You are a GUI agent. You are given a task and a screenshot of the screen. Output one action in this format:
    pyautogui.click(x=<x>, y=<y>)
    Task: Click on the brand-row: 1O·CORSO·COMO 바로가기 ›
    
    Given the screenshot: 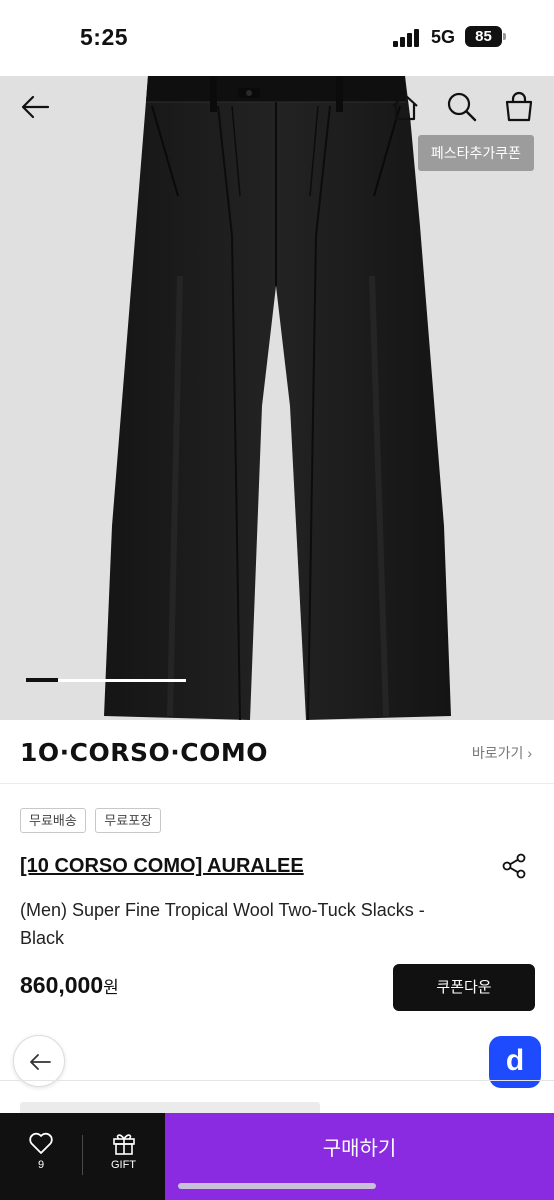 What is the action you would take?
    pyautogui.click(x=277, y=752)
    